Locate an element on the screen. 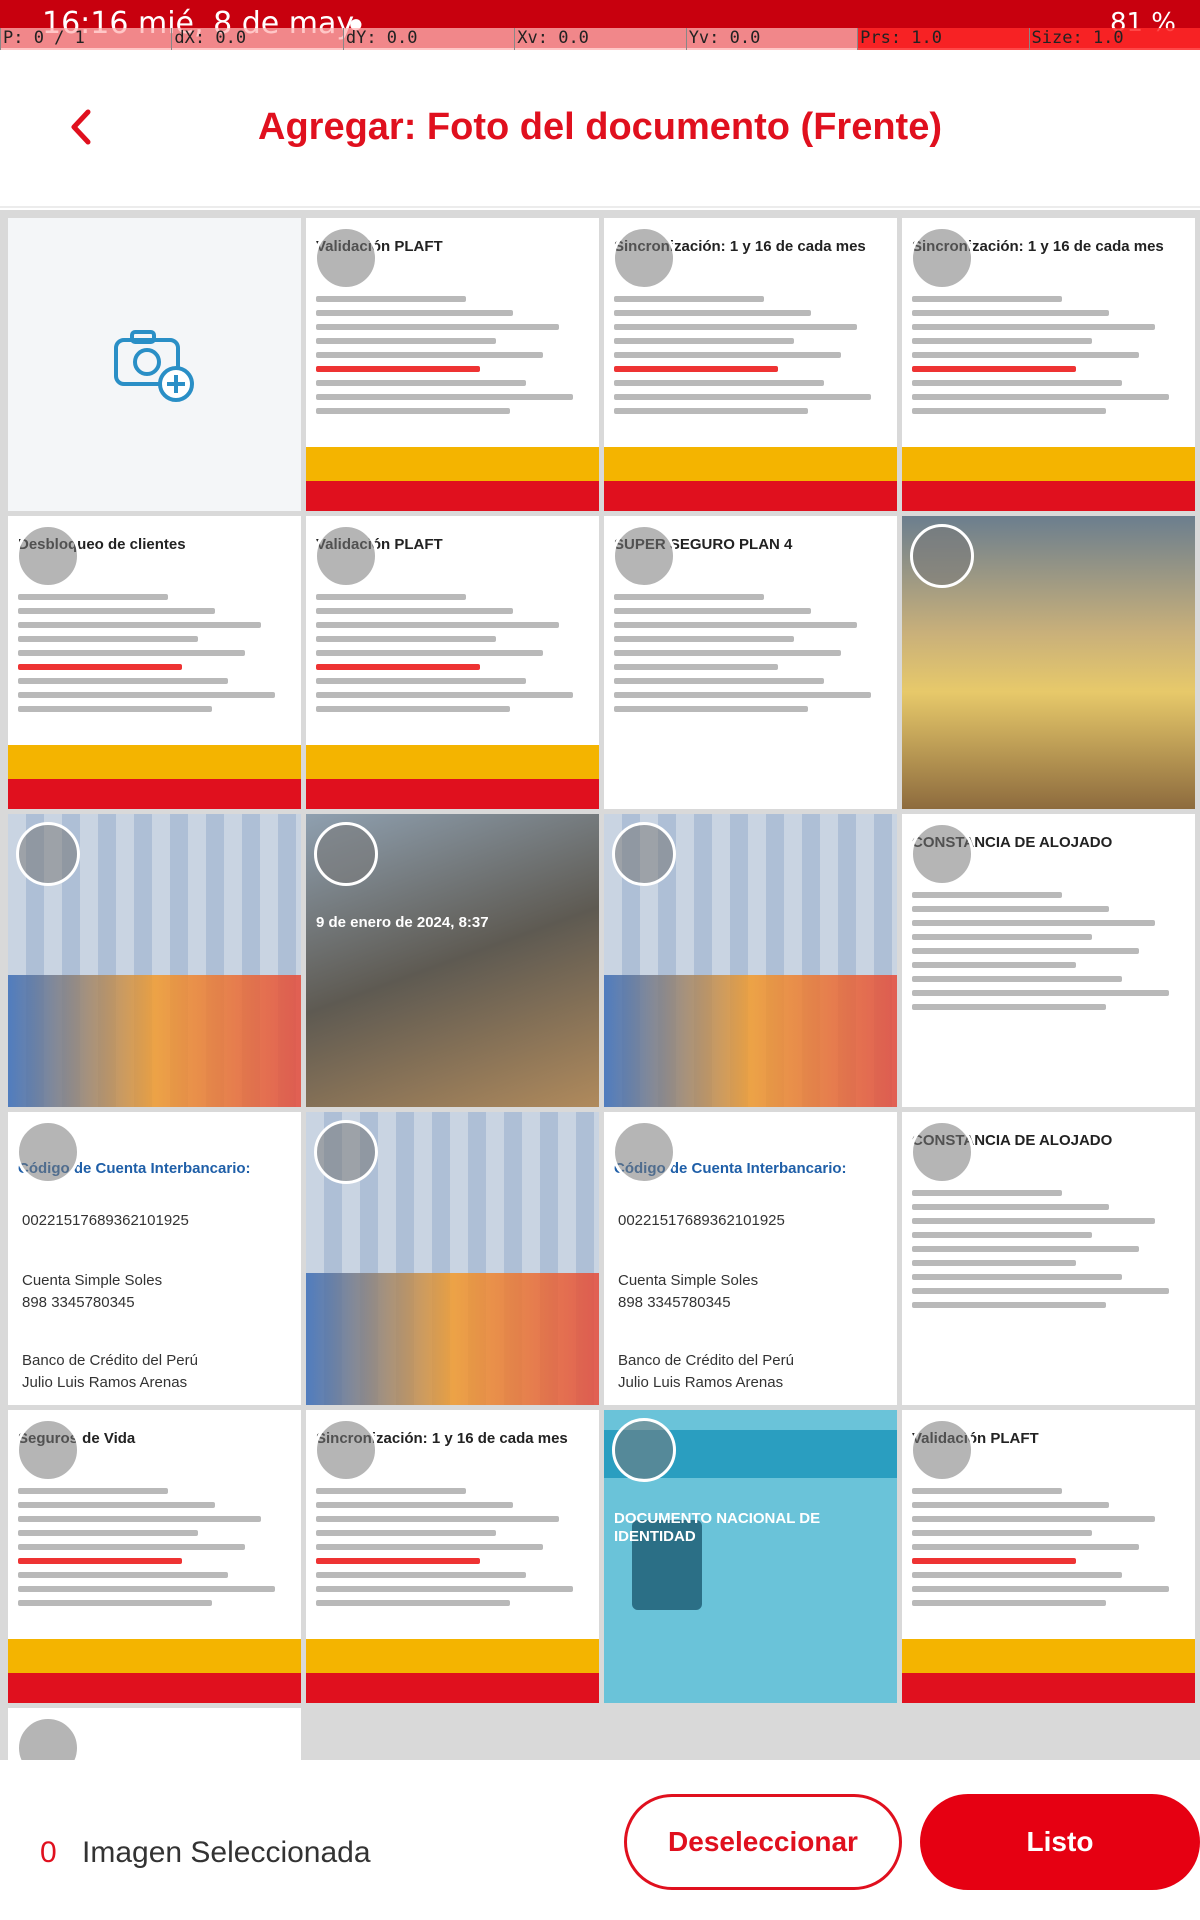 The image size is (1200, 1920). done-button: Listo is located at coordinates (1060, 1842).